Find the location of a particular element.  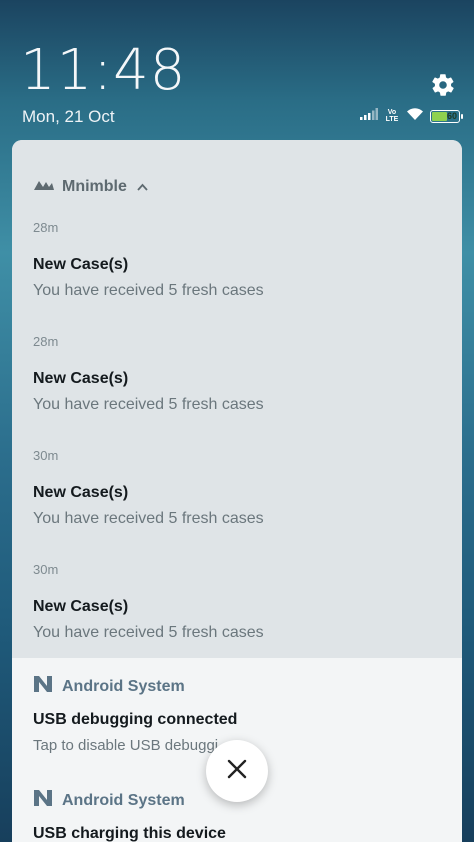

volte-icon: Vo LTE is located at coordinates (392, 116).